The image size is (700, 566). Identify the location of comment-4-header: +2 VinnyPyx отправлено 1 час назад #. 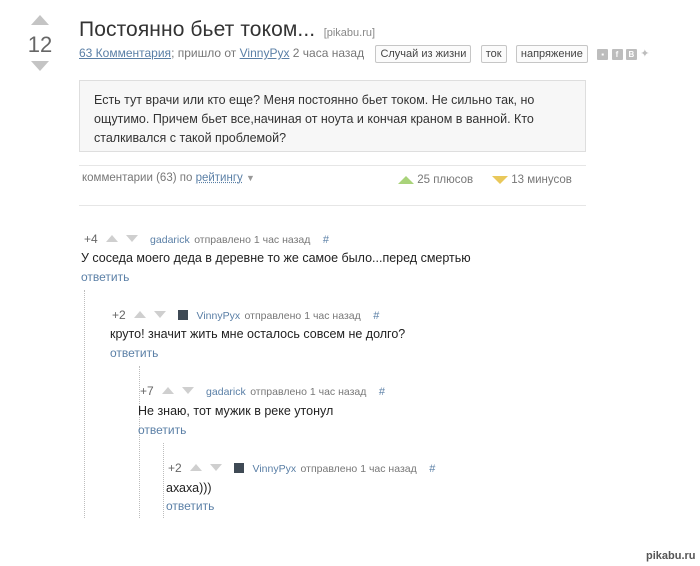
(301, 468).